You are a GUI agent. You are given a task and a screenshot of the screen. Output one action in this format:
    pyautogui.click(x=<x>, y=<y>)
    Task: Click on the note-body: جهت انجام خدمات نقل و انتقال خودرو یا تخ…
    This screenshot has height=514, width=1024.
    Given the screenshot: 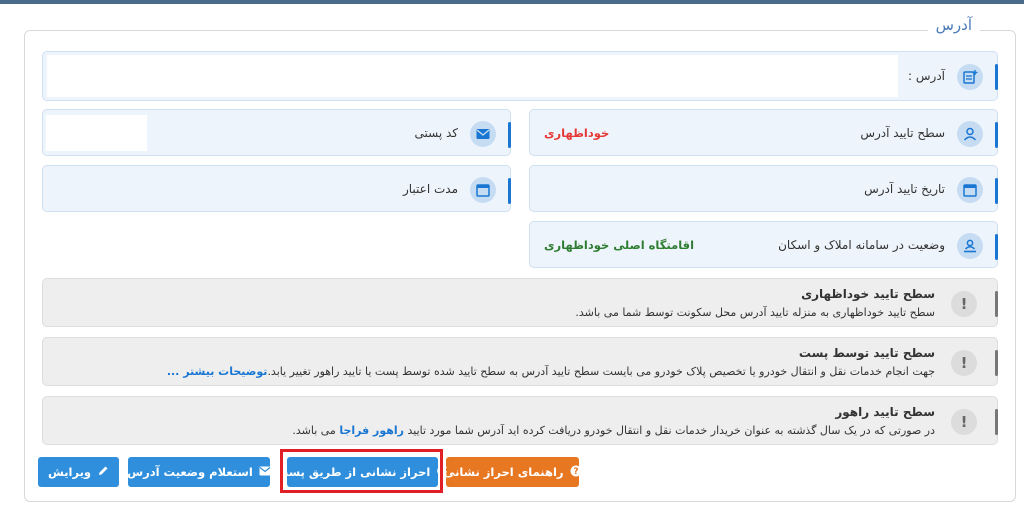 What is the action you would take?
    pyautogui.click(x=601, y=371)
    